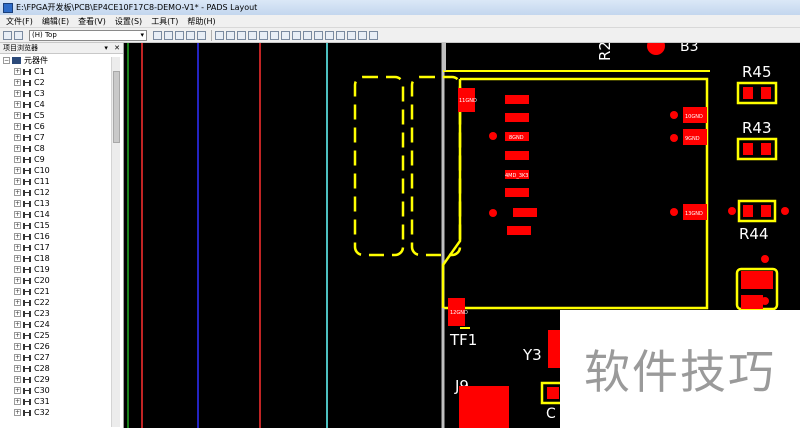 The width and height of the screenshot is (800, 428). I want to click on tree-item: + C12, so click(55, 192).